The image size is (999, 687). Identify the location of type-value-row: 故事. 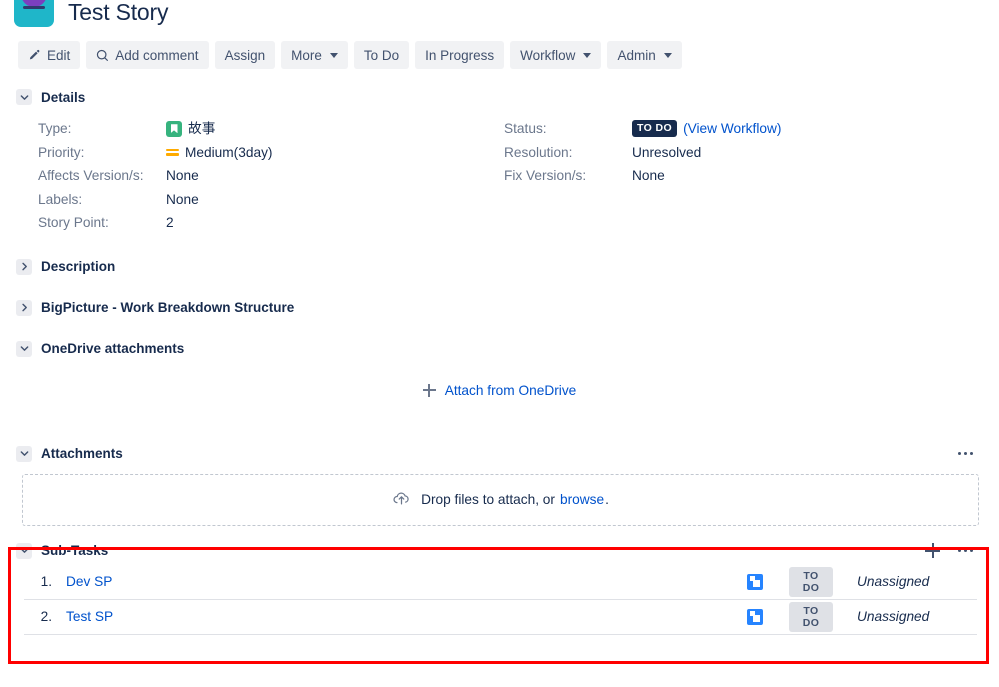
(219, 129).